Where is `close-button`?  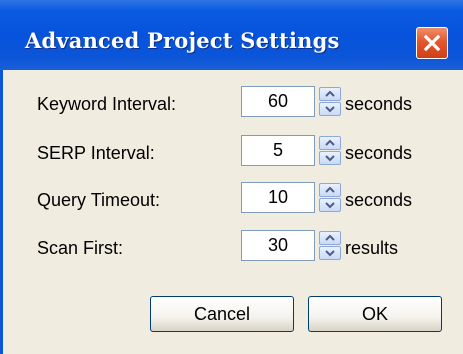
close-button is located at coordinates (432, 43).